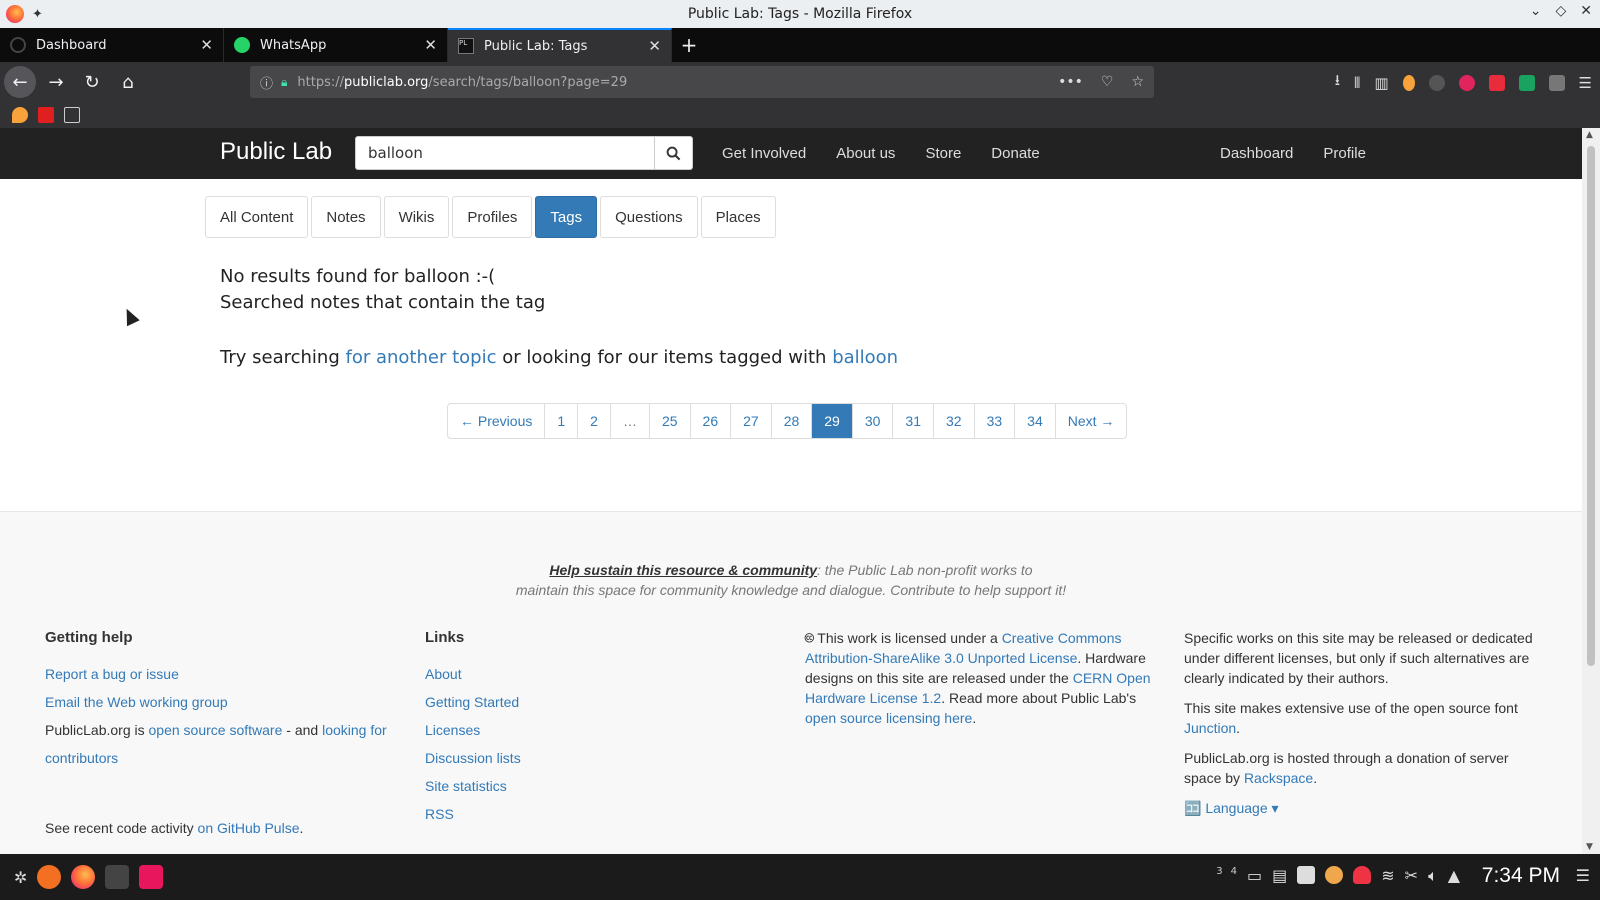 This screenshot has height=900, width=1600. I want to click on pocket-icon: ♡, so click(1107, 82).